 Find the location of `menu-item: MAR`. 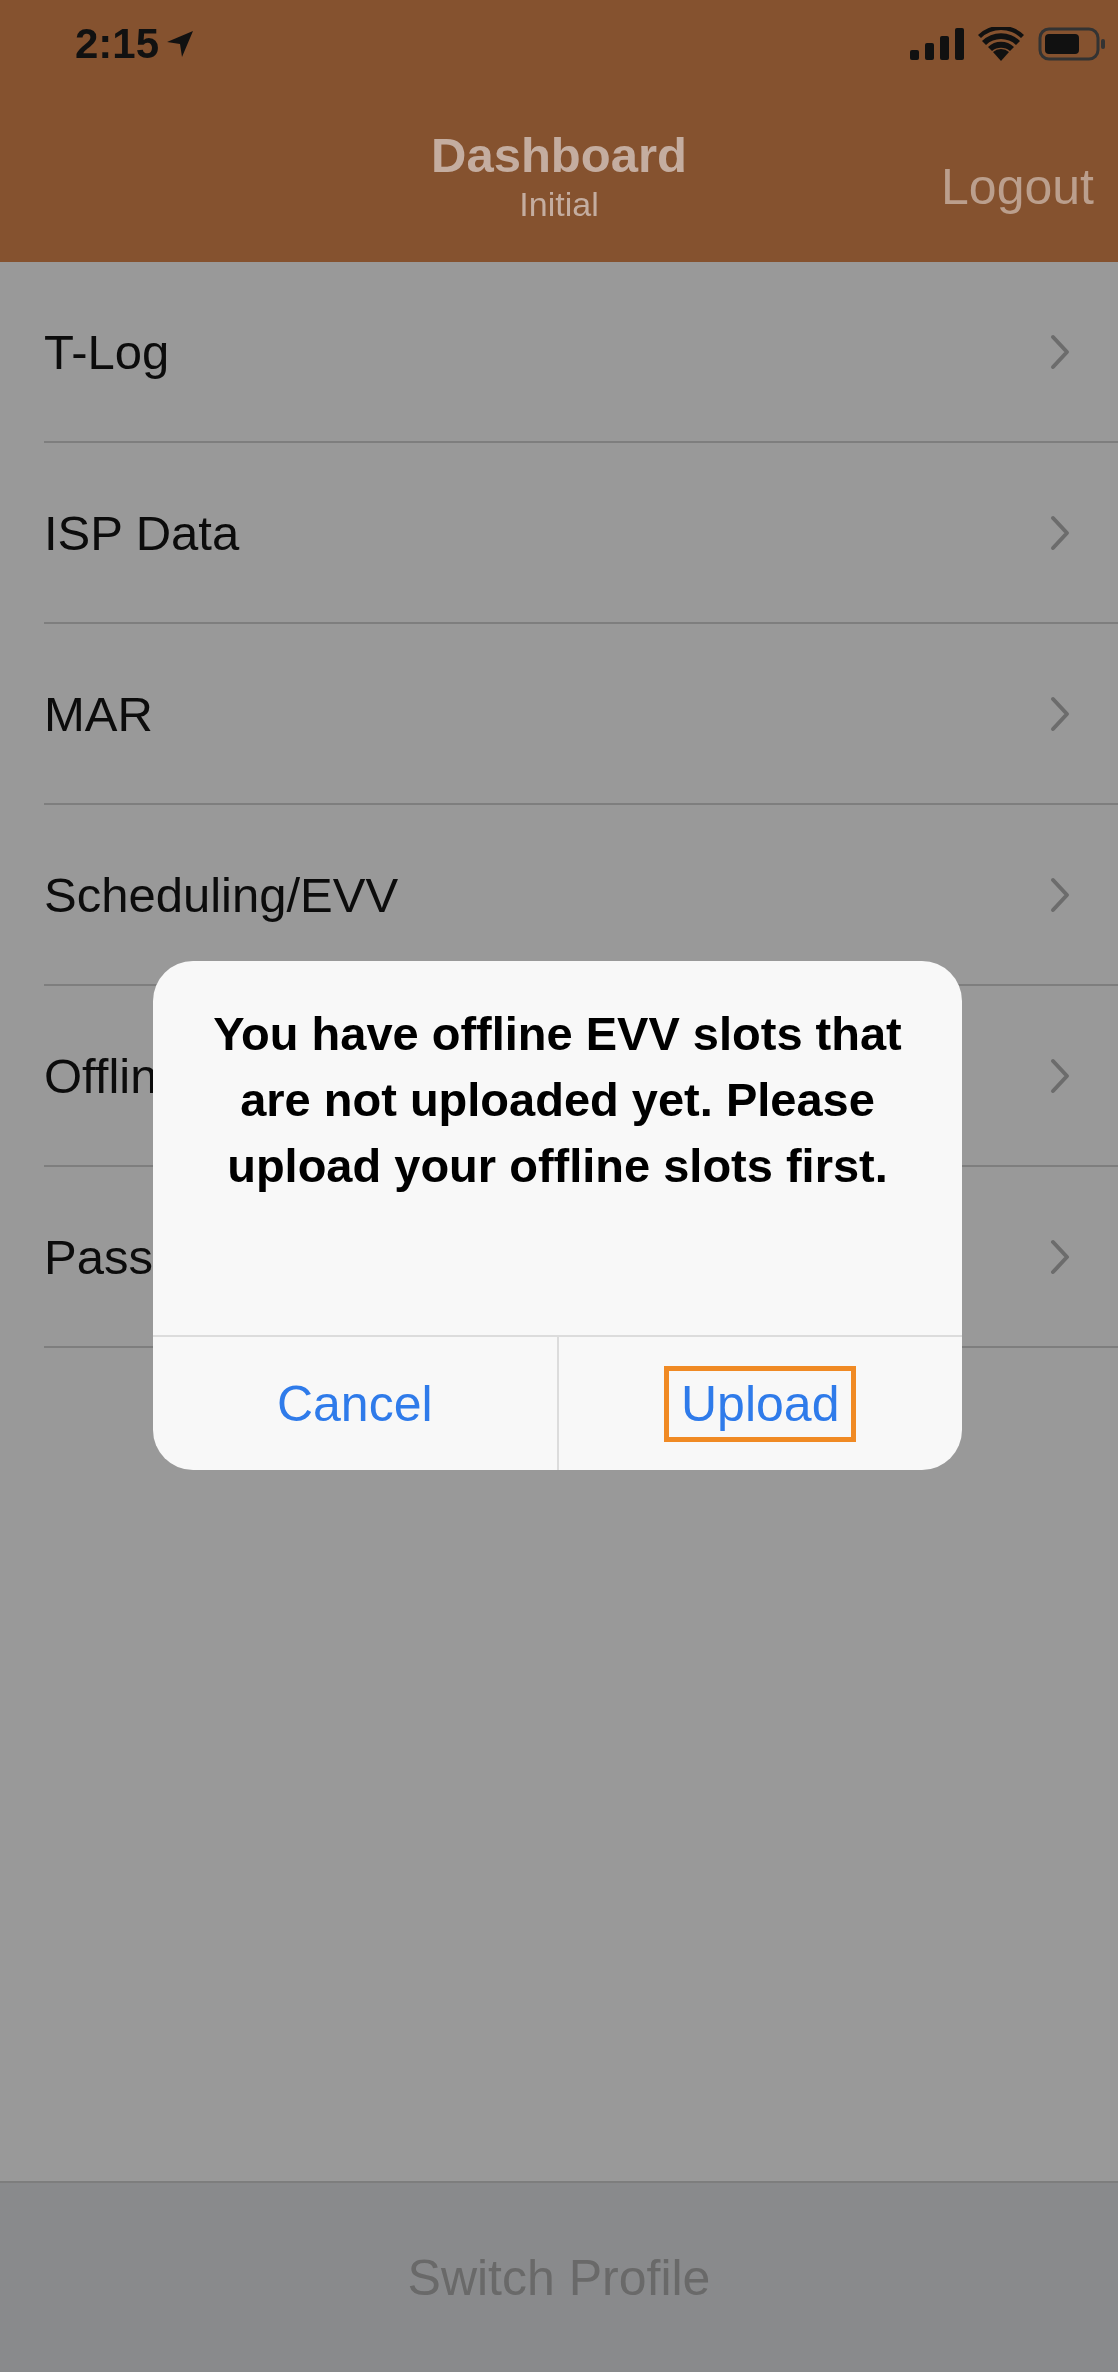

menu-item: MAR is located at coordinates (581, 714).